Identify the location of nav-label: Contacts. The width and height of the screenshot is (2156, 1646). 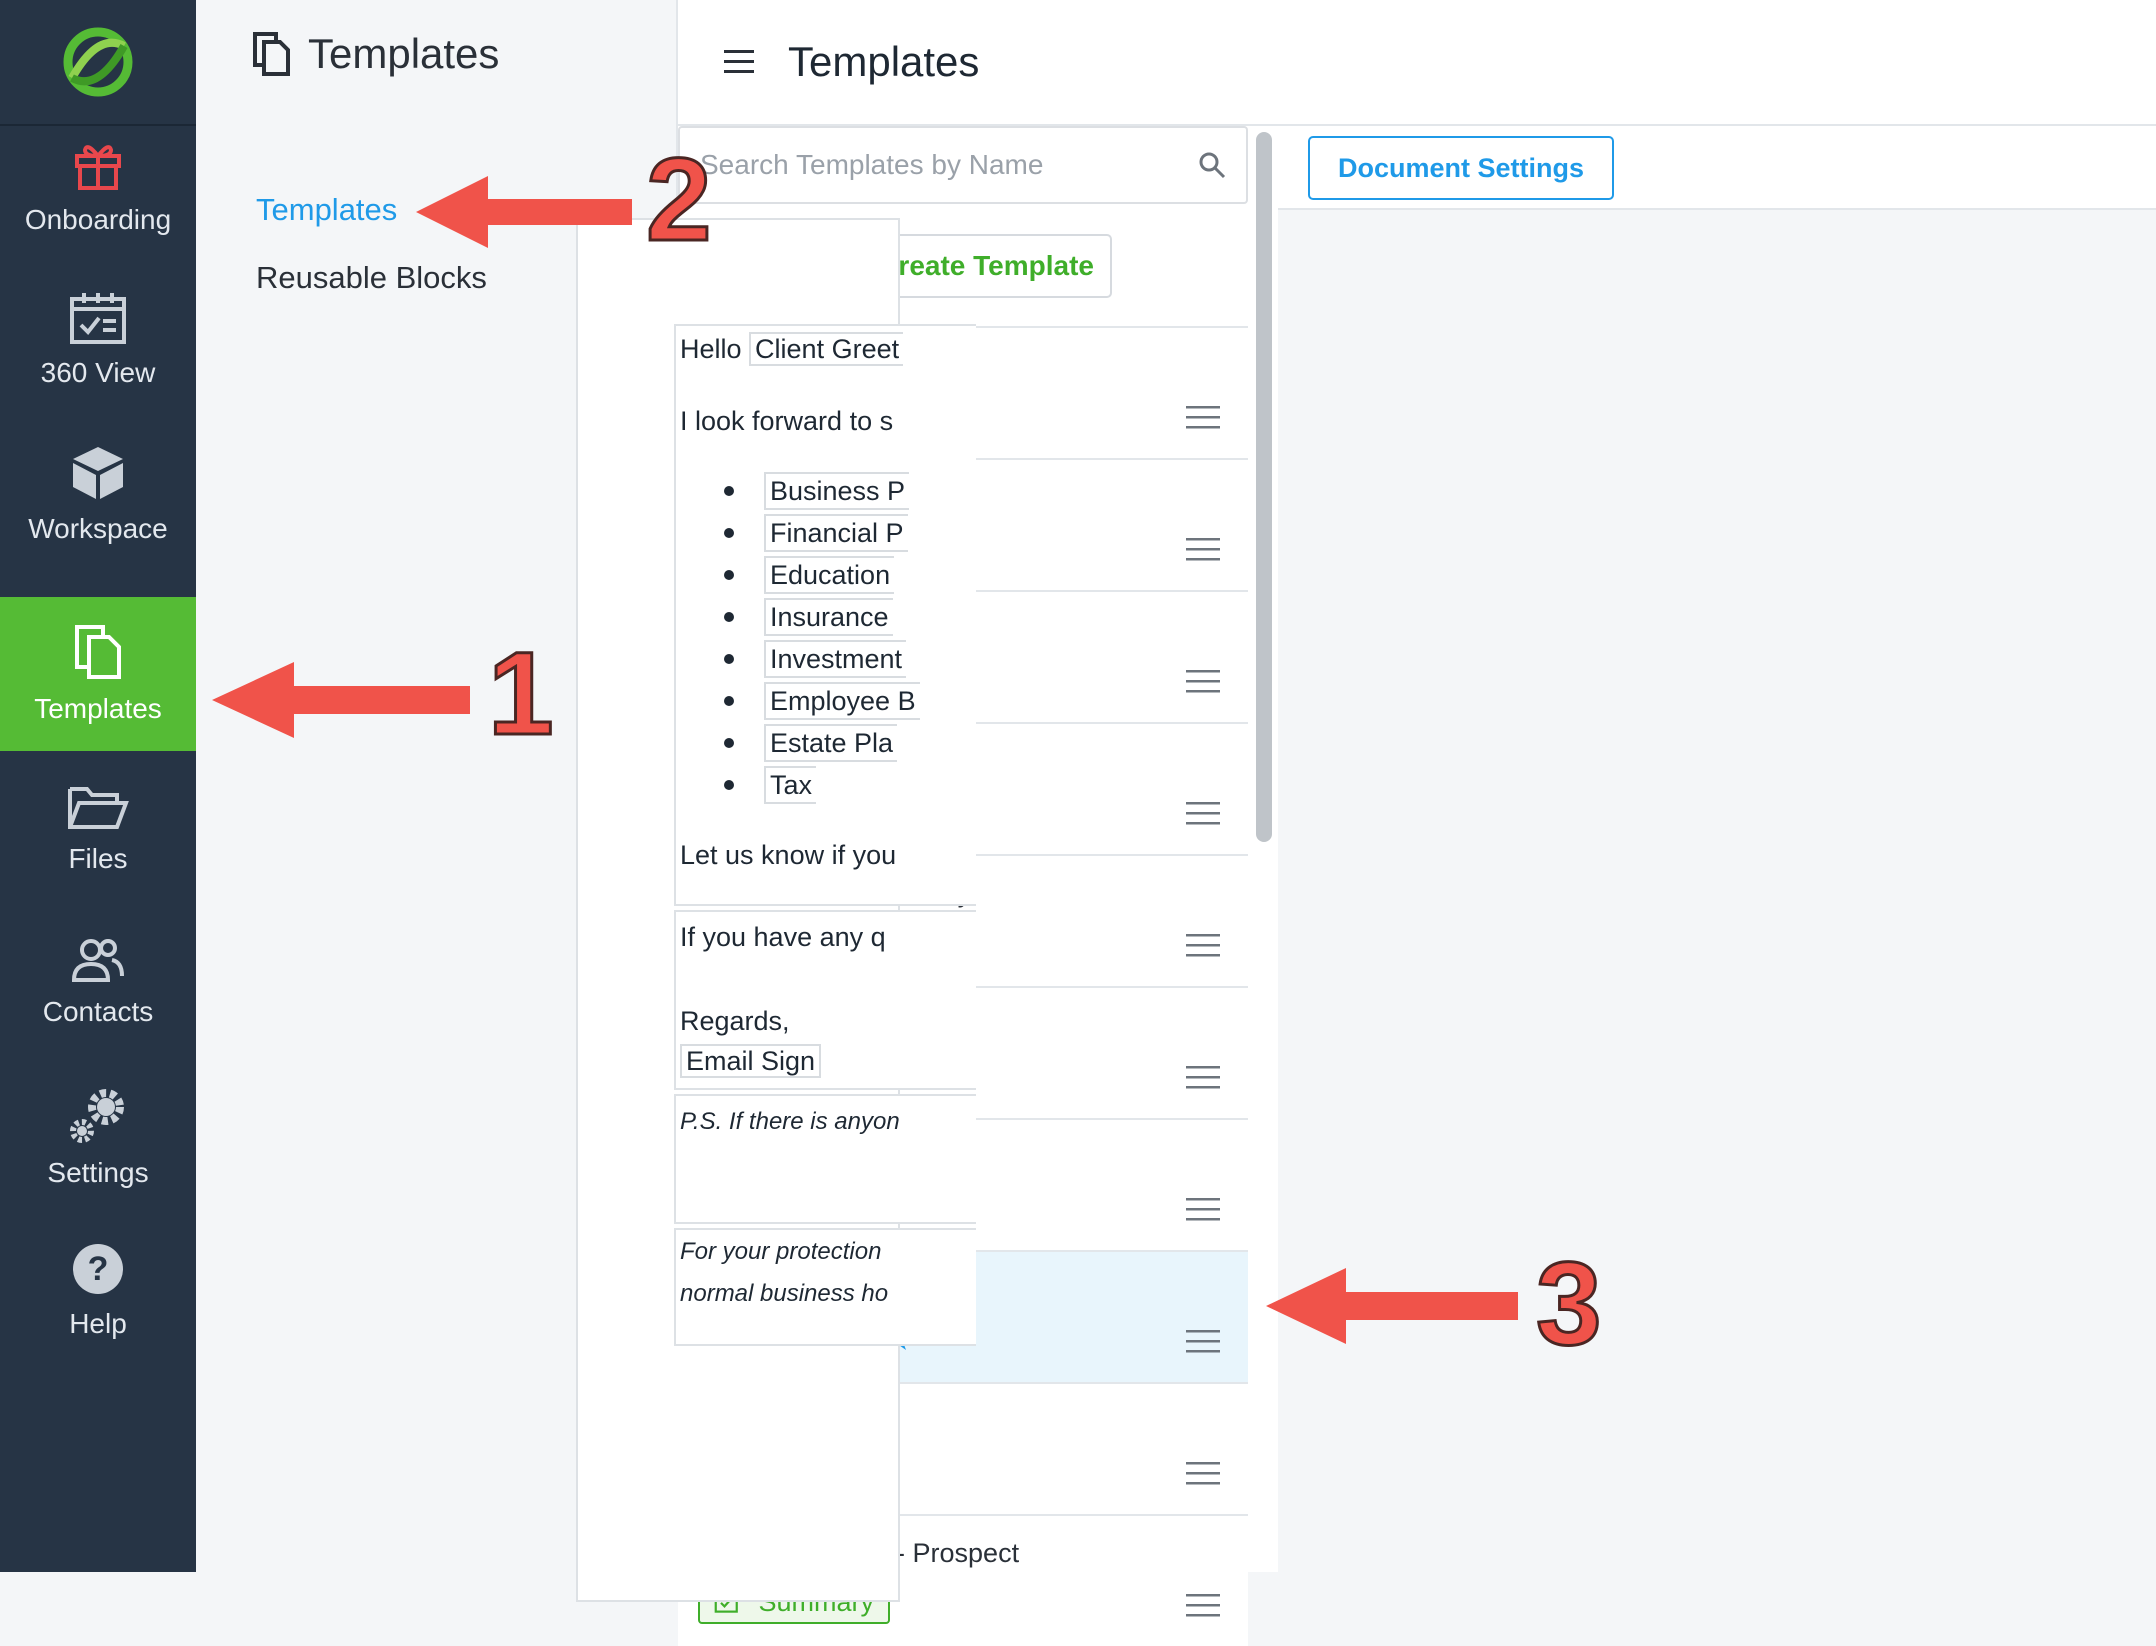
(98, 1011).